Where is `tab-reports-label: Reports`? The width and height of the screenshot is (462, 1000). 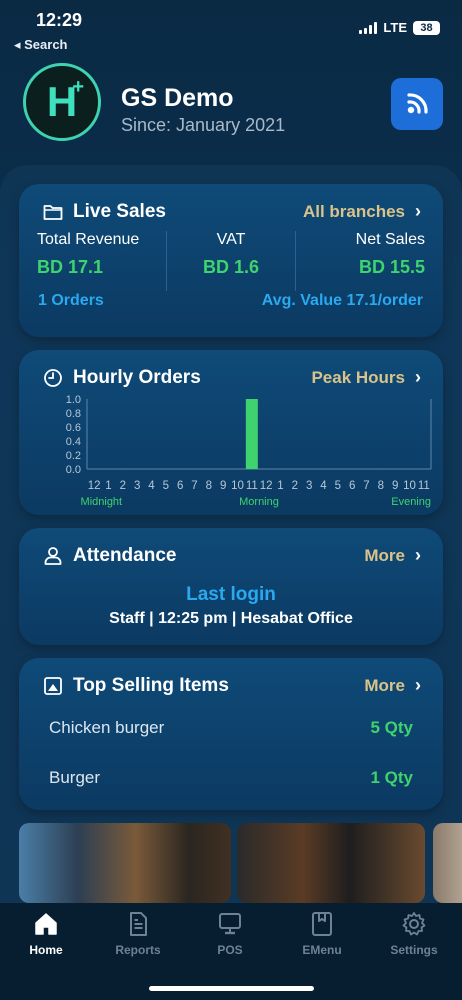 tab-reports-label: Reports is located at coordinates (138, 950).